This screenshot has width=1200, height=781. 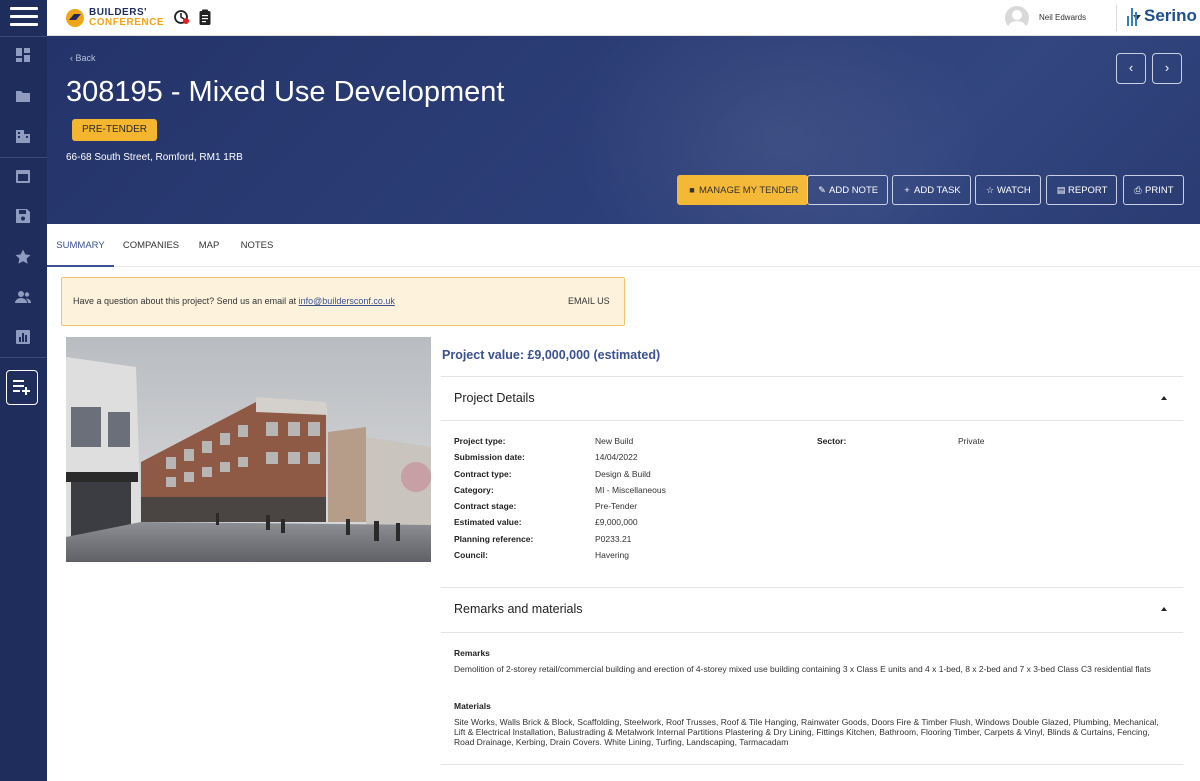 What do you see at coordinates (181, 17) in the screenshot?
I see `history-alert-icon` at bounding box center [181, 17].